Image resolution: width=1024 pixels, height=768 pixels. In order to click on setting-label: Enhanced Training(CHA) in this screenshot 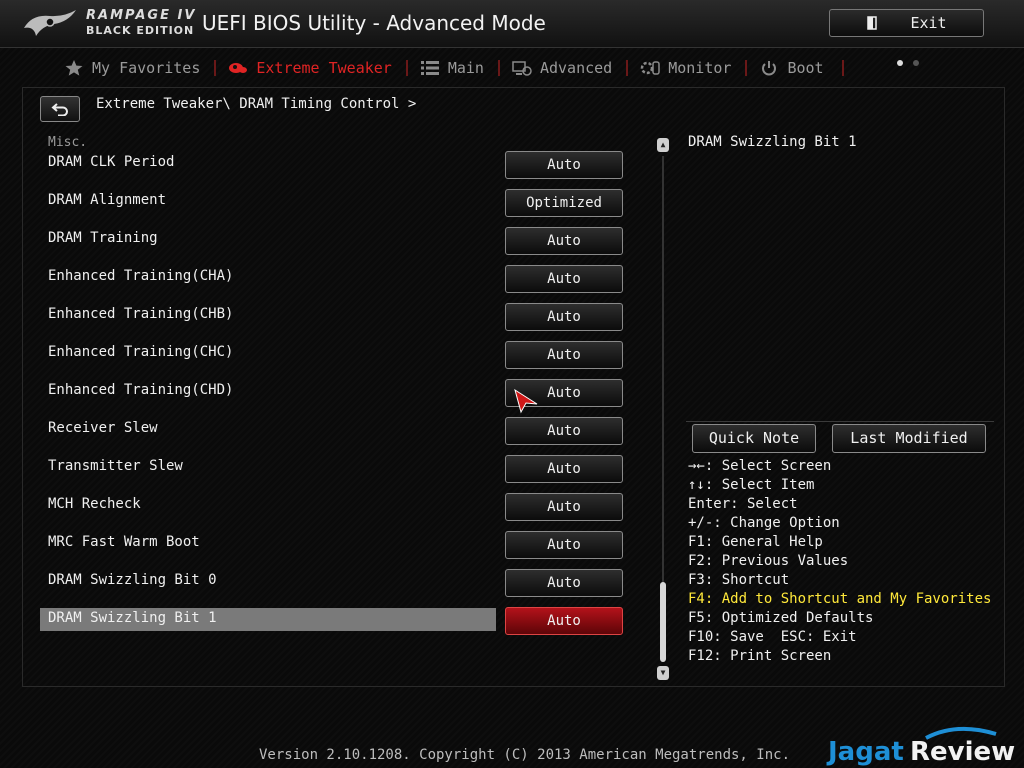, I will do `click(141, 276)`.